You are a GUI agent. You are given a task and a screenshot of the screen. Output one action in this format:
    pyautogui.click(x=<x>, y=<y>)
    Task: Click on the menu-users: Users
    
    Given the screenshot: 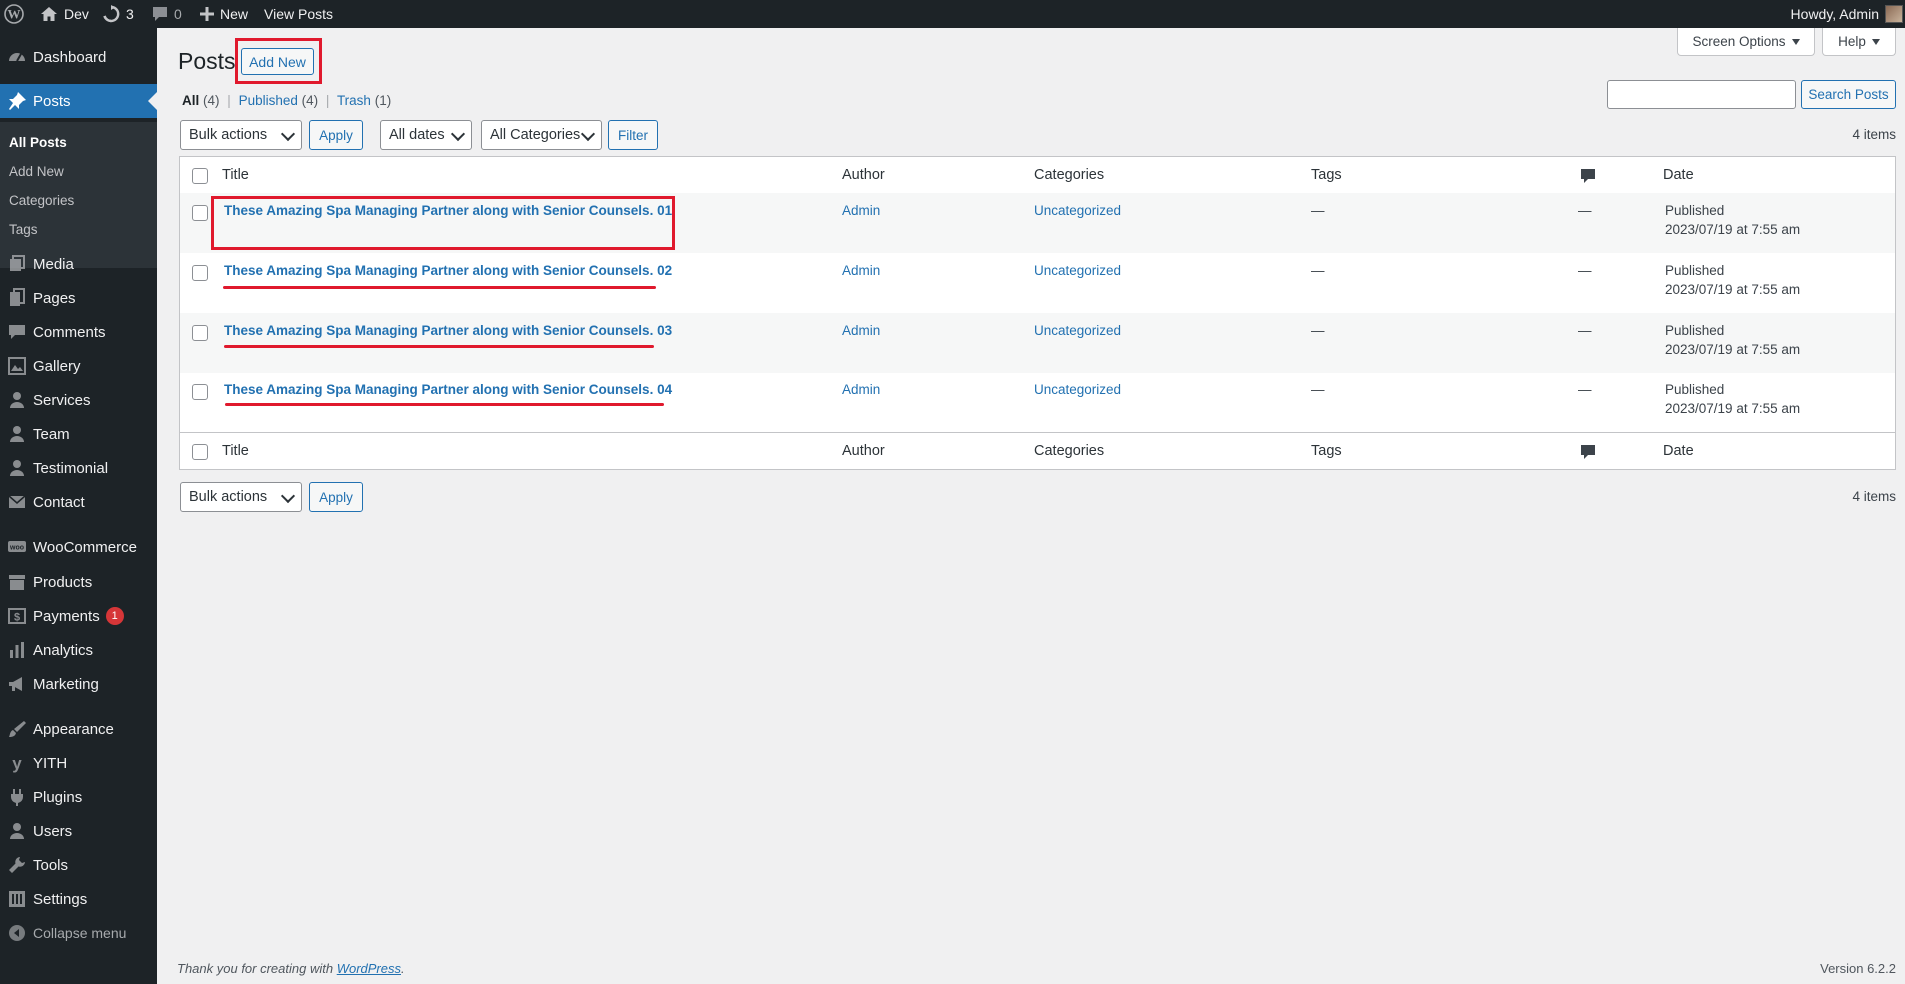 What is the action you would take?
    pyautogui.click(x=78, y=831)
    